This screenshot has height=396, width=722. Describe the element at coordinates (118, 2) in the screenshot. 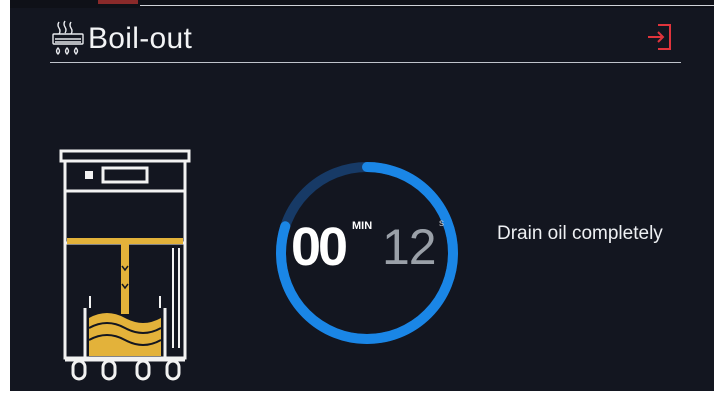

I see `status-accent` at that location.